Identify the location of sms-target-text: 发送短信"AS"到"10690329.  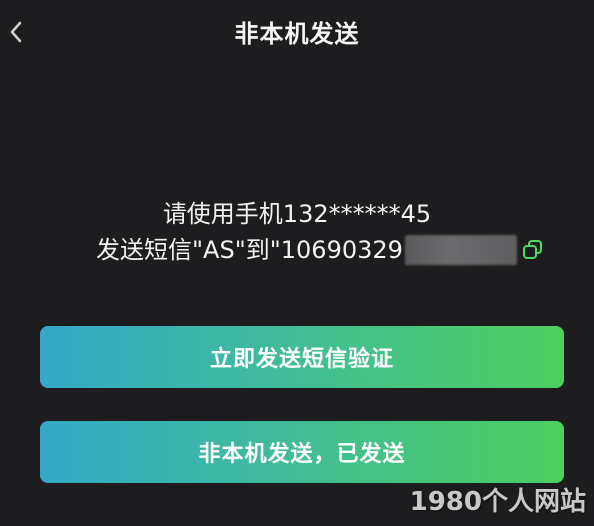
(249, 250).